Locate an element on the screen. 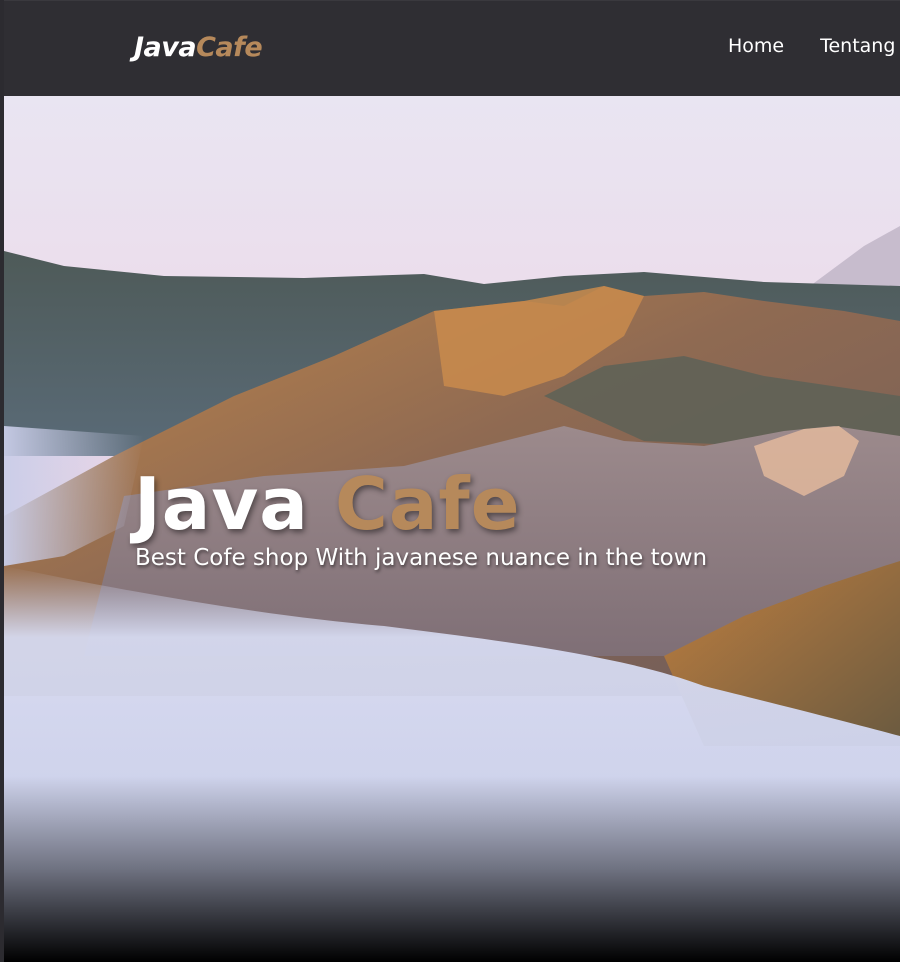 Image resolution: width=900 pixels, height=962 pixels. logo-link: JavaCafe is located at coordinates (198, 48).